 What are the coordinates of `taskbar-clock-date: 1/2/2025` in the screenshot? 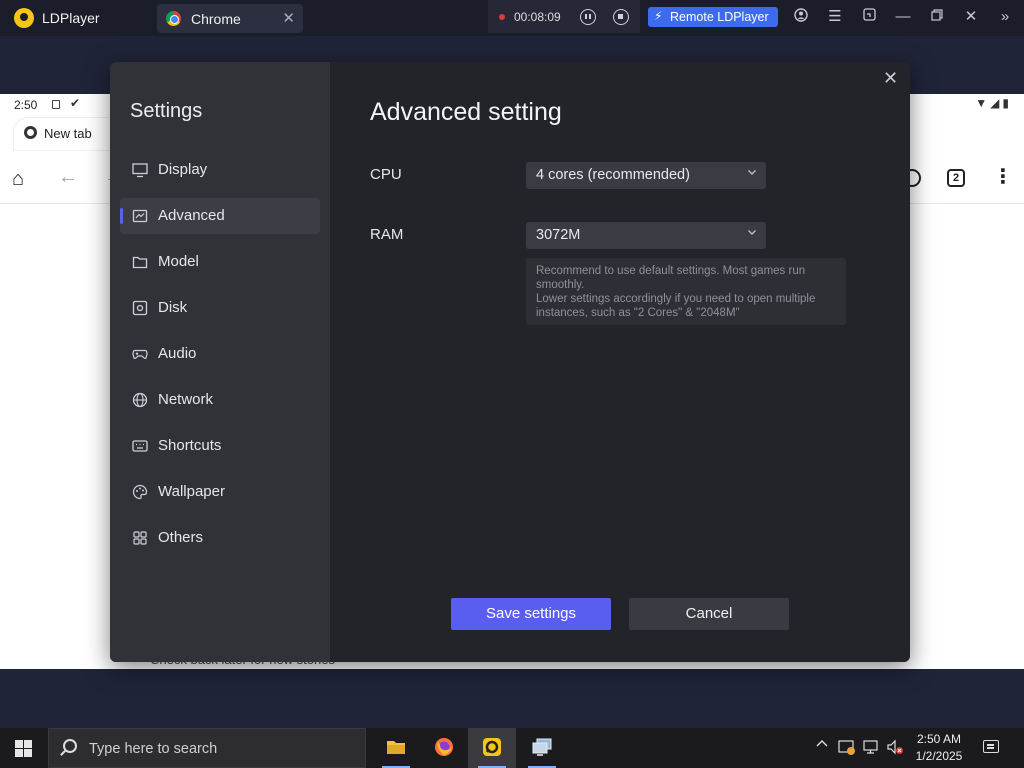 It's located at (939, 756).